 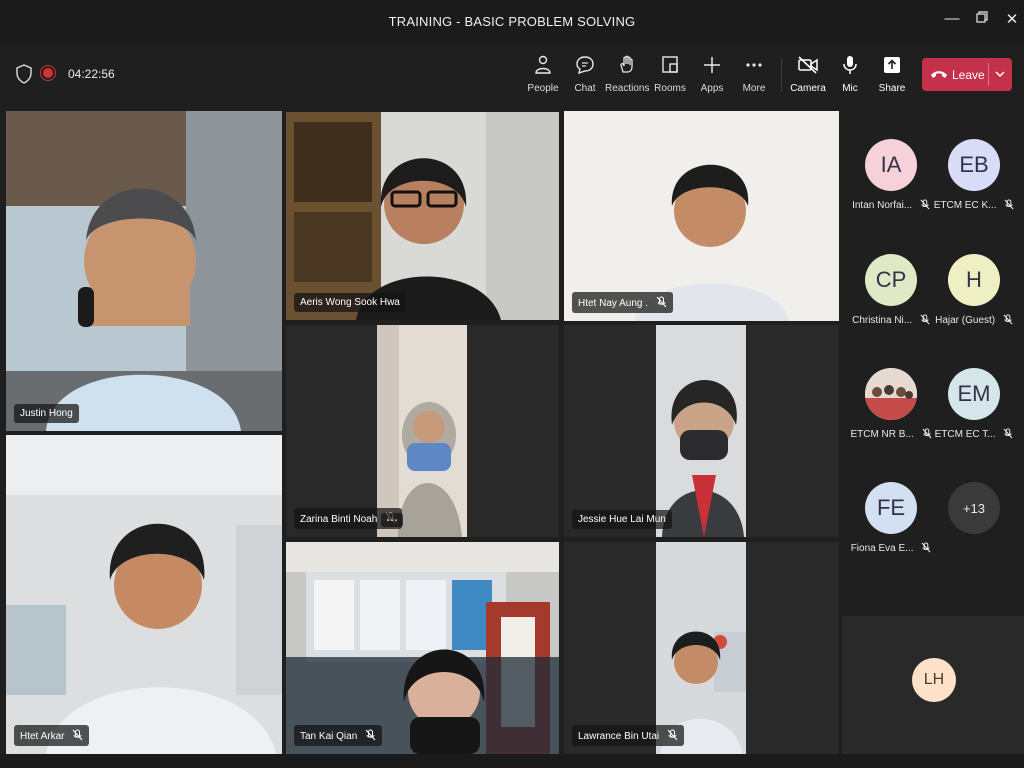 I want to click on more-label: More, so click(x=754, y=88).